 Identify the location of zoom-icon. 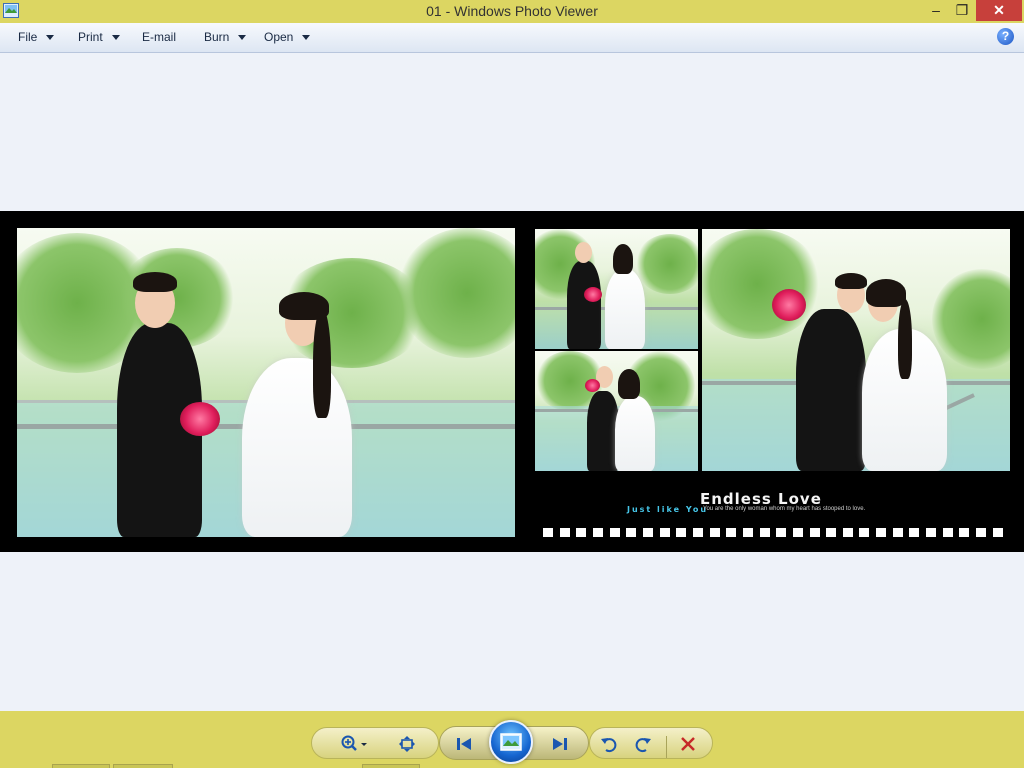
(355, 744).